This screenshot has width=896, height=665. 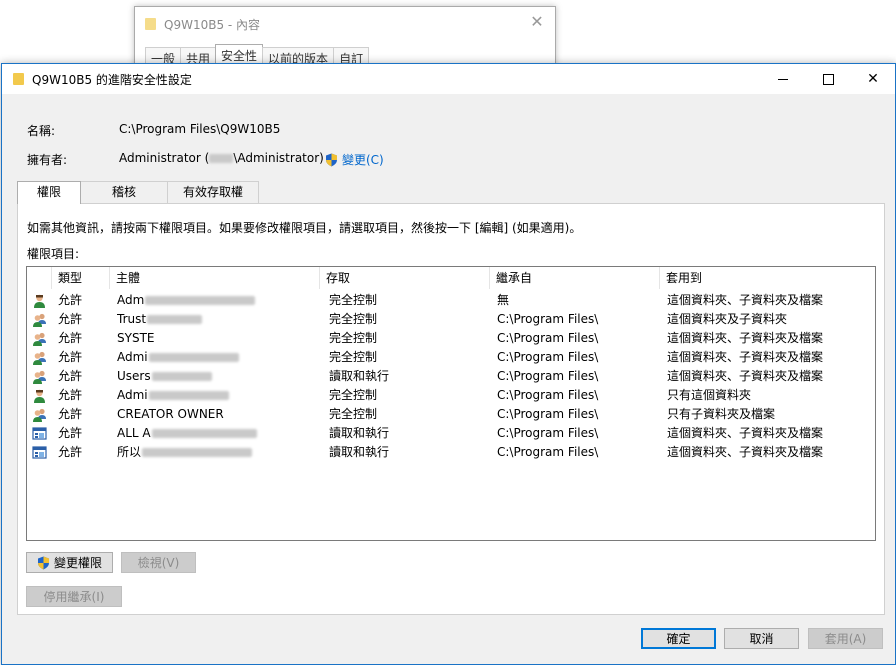 What do you see at coordinates (49, 192) in the screenshot?
I see `tab-permissions: 權限` at bounding box center [49, 192].